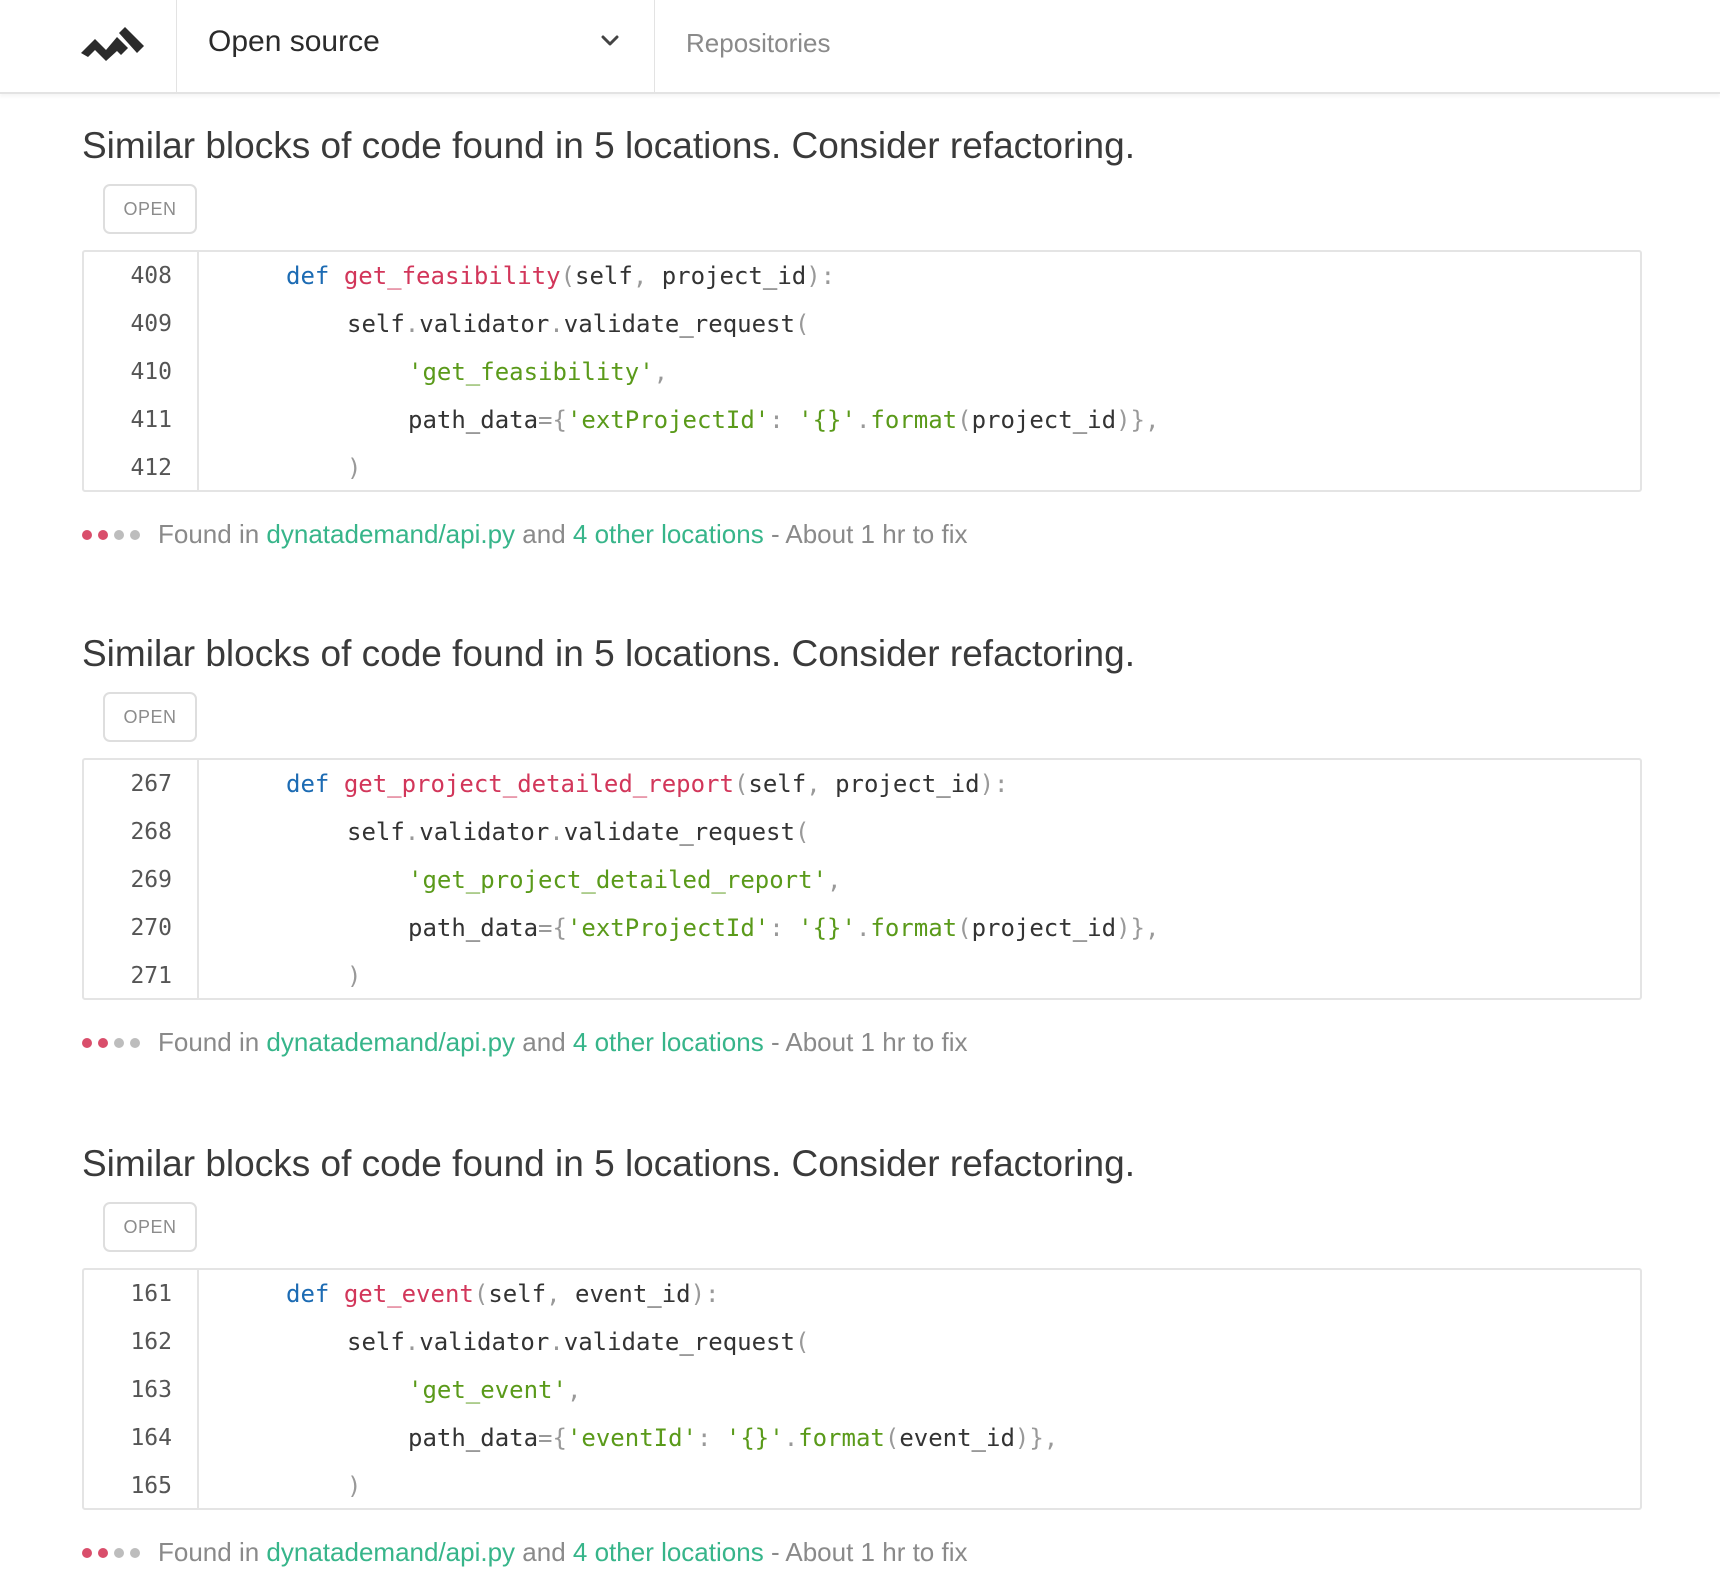 Image resolution: width=1720 pixels, height=1582 pixels. Describe the element at coordinates (151, 372) in the screenshot. I see `line-number: 410` at that location.